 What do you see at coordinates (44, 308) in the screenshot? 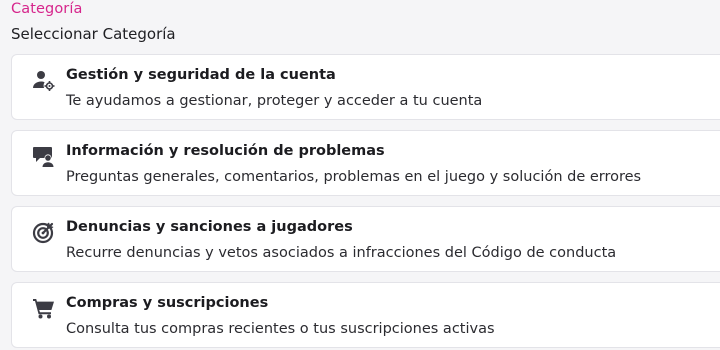
I see `shopping-cart-icon` at bounding box center [44, 308].